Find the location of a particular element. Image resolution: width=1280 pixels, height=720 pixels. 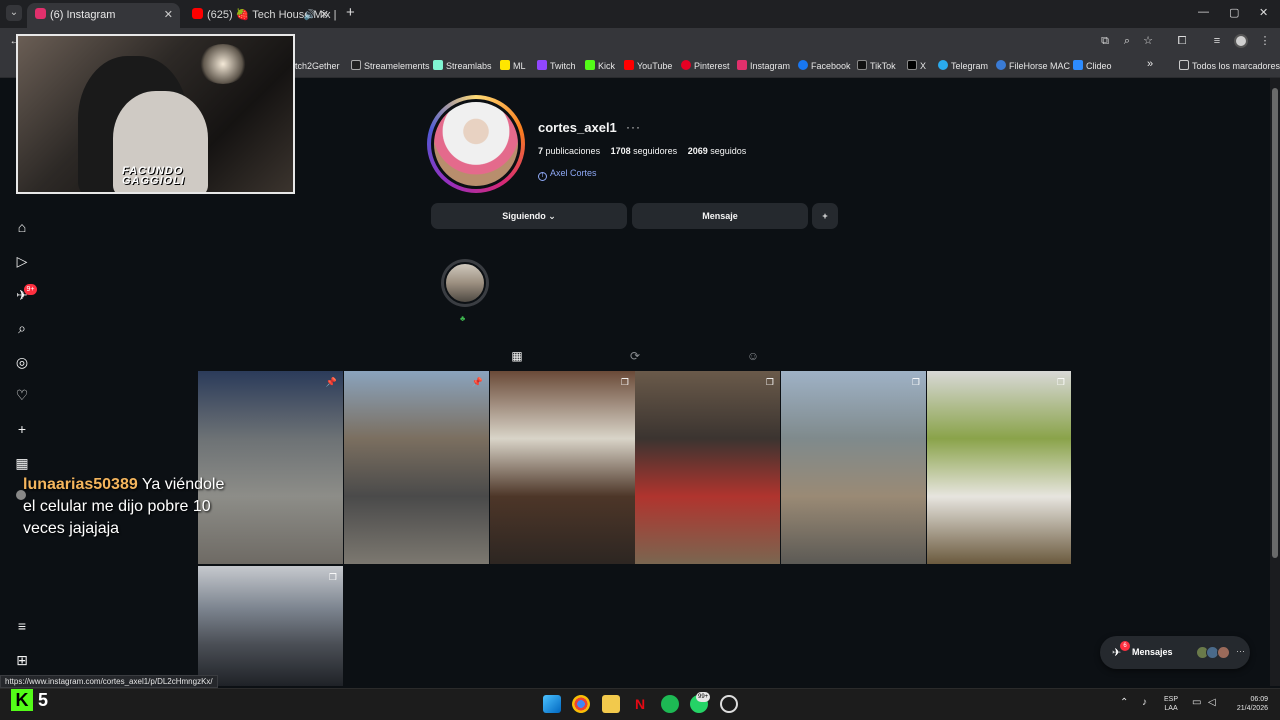

following-count: 2069 is located at coordinates (697, 151).